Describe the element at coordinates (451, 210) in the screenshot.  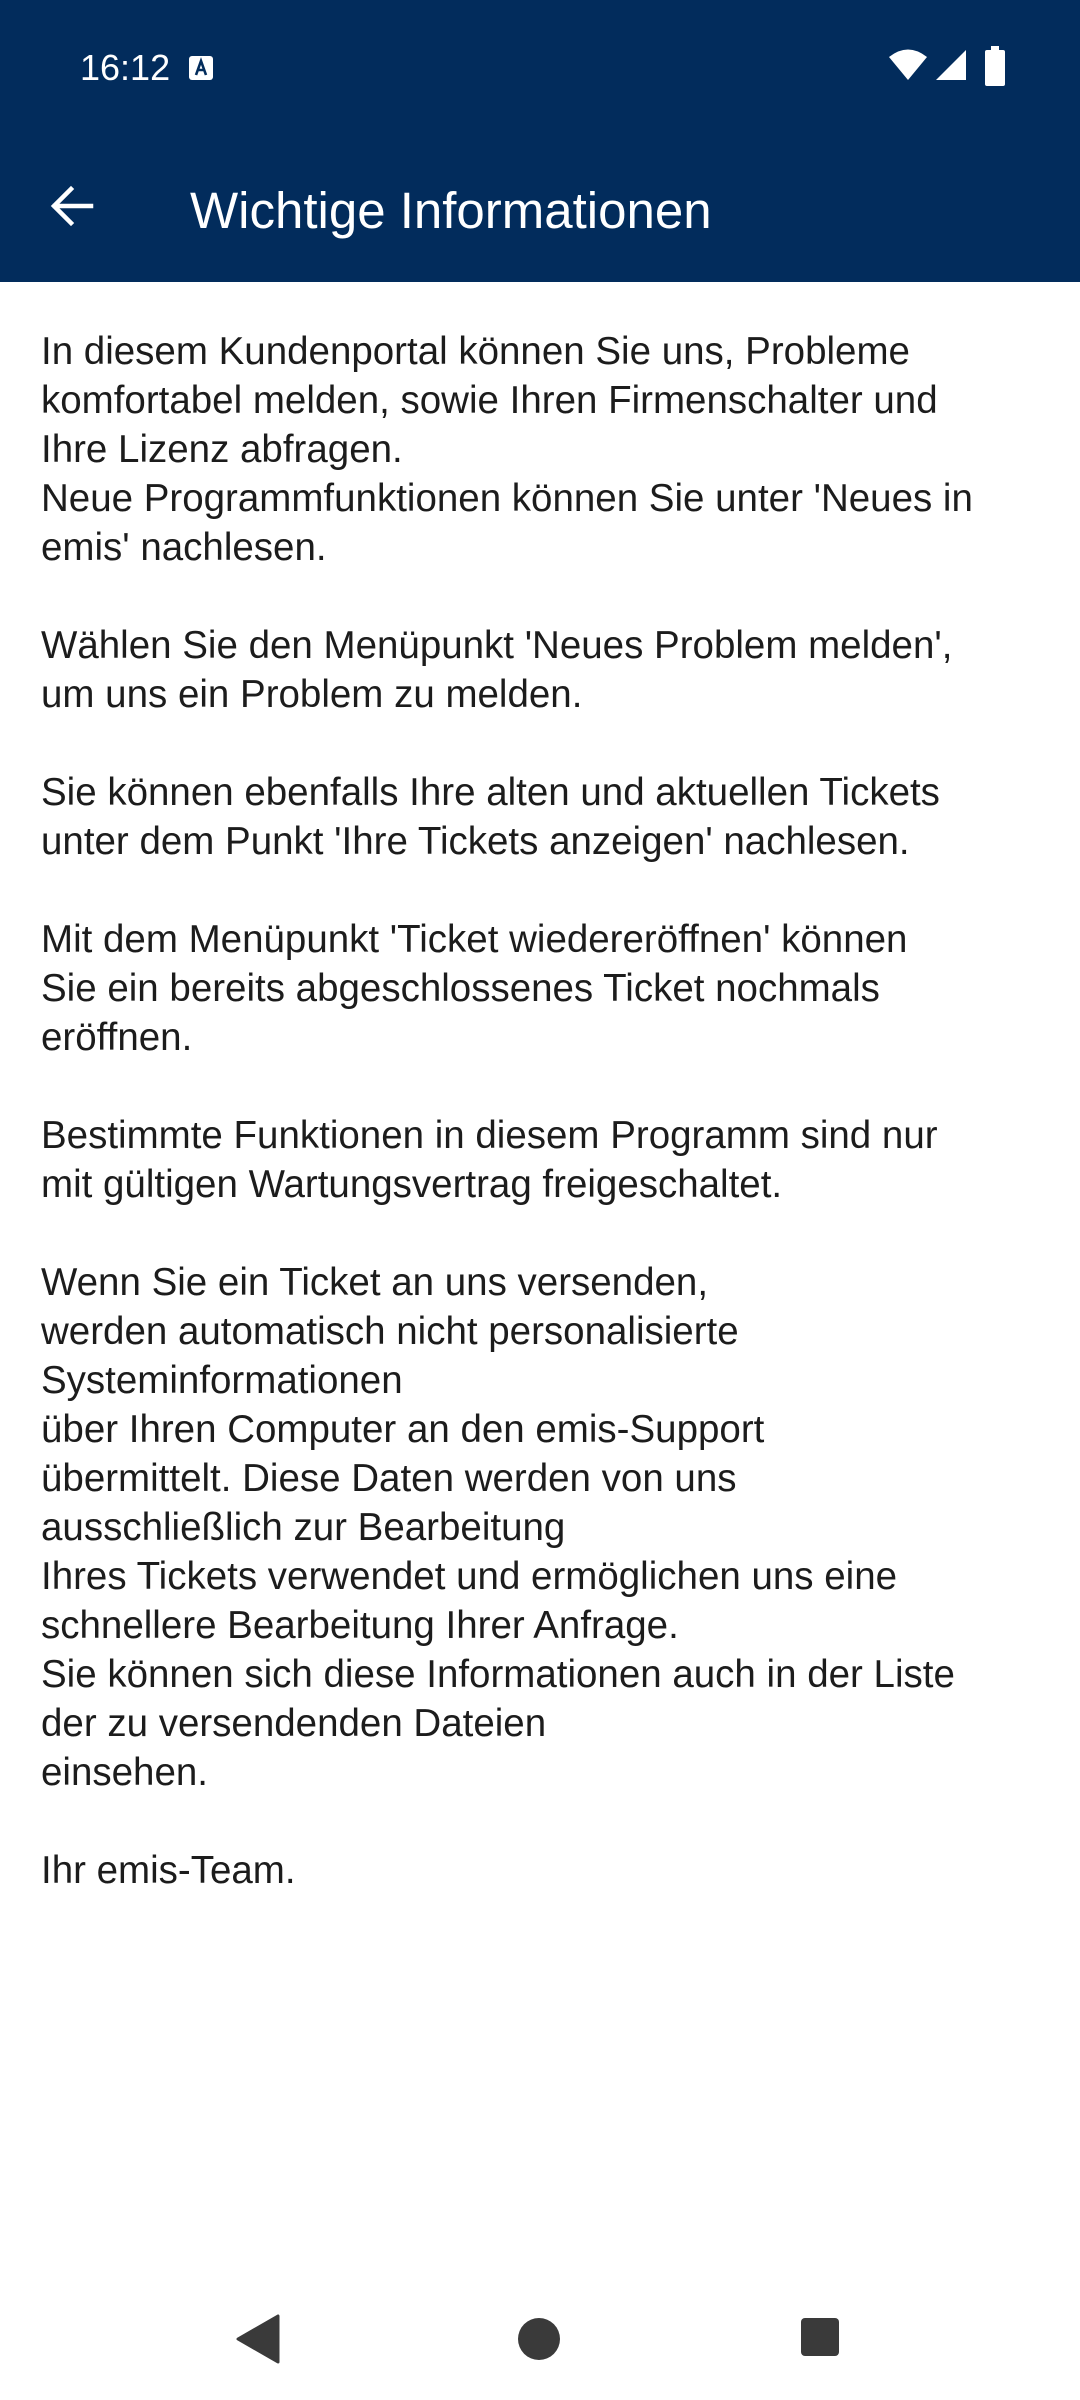
I see `page-title: Wichtige Informationen` at that location.